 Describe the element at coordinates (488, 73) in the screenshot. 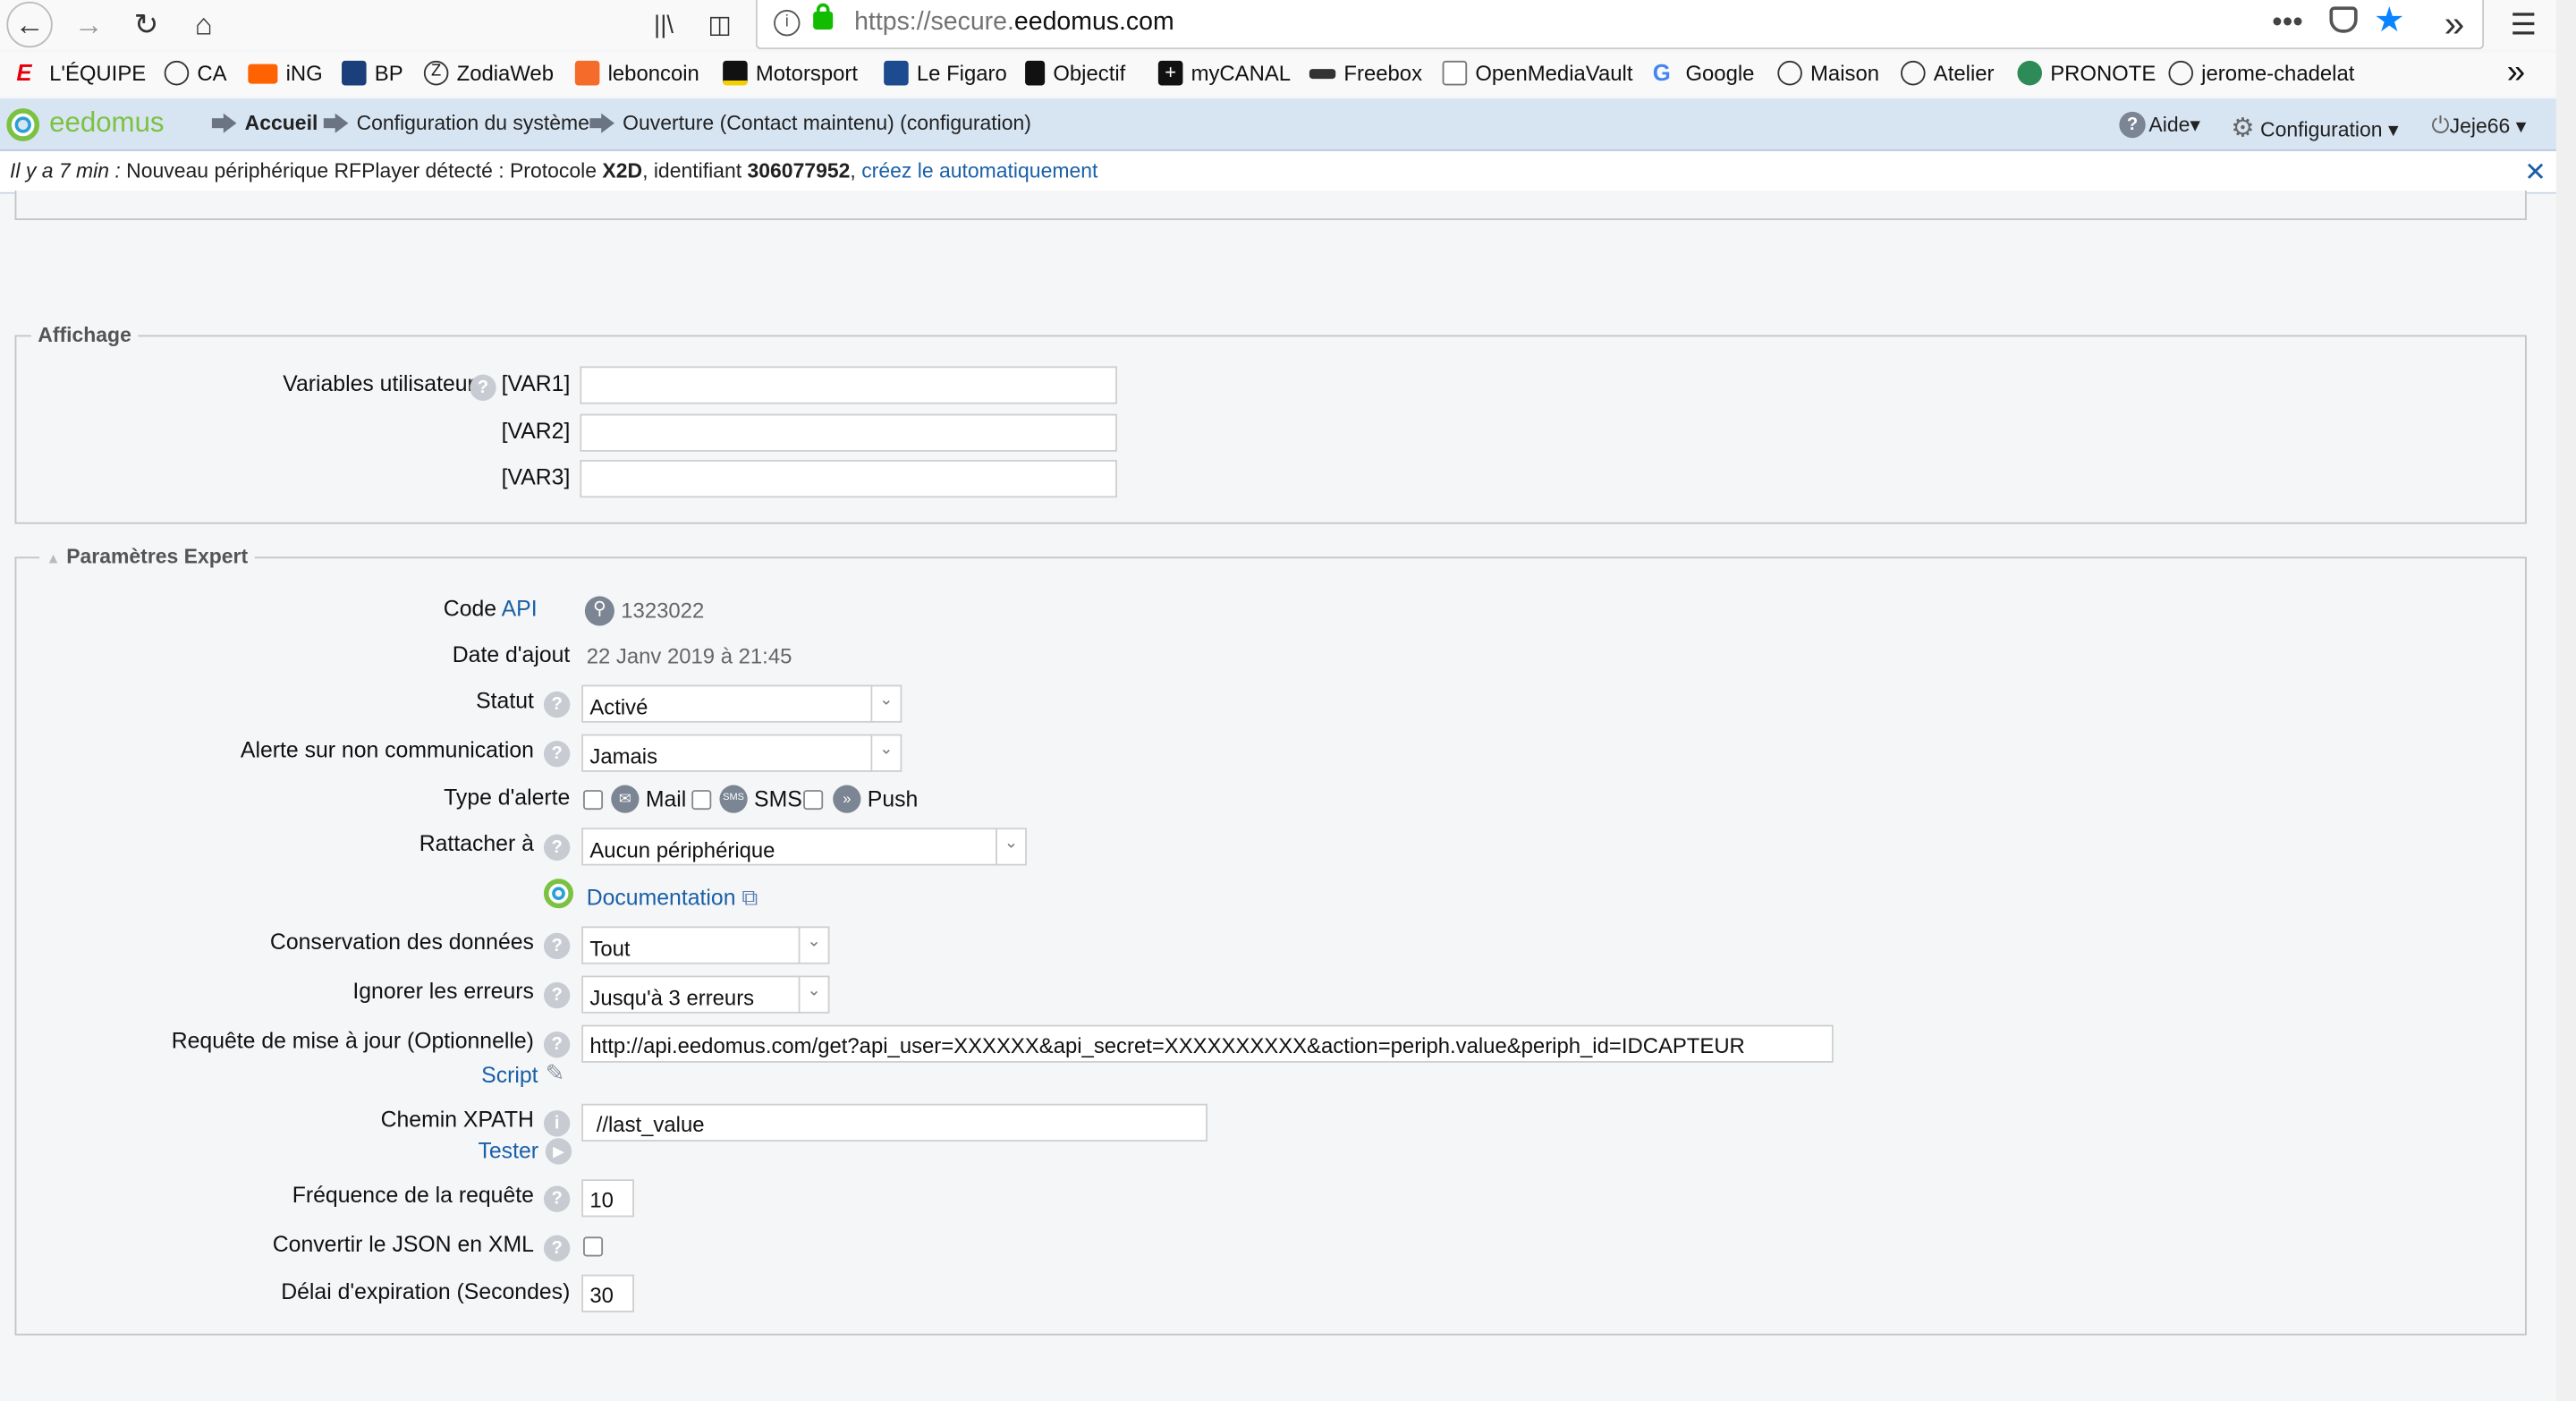

I see `bookmark-item: Z ZodiaWeb` at that location.